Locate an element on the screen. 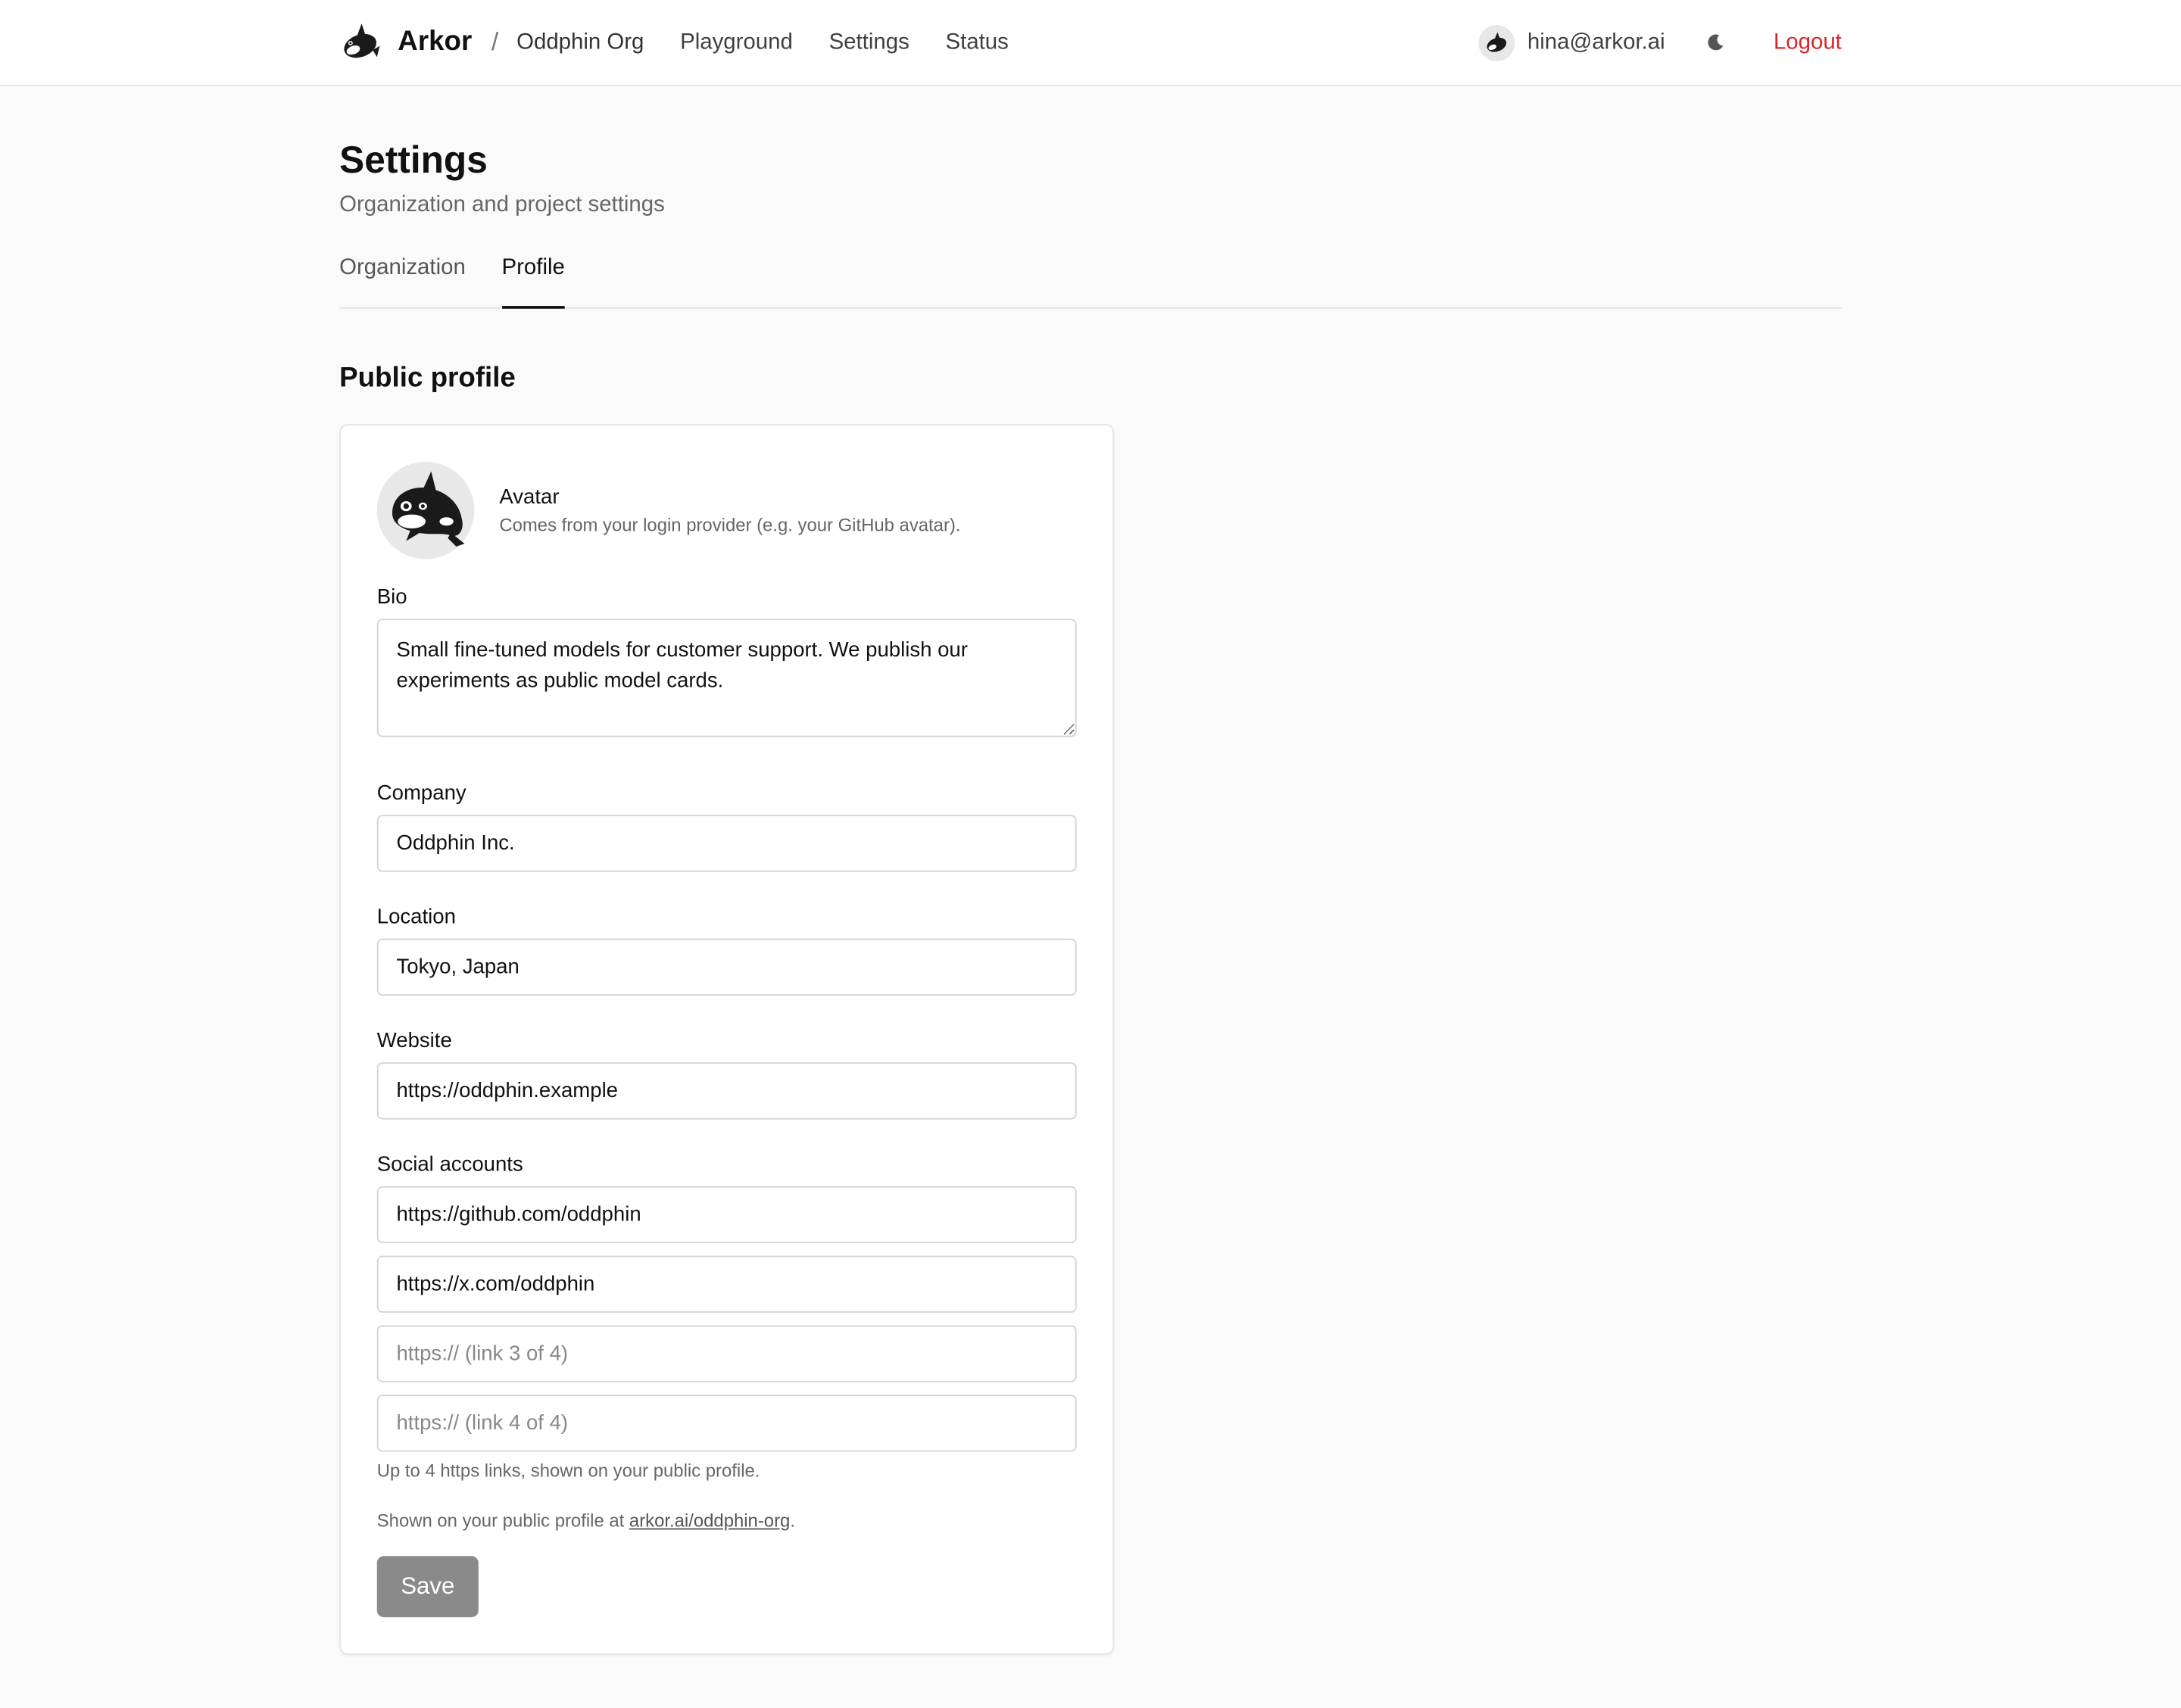  user-avatar is located at coordinates (1496, 42).